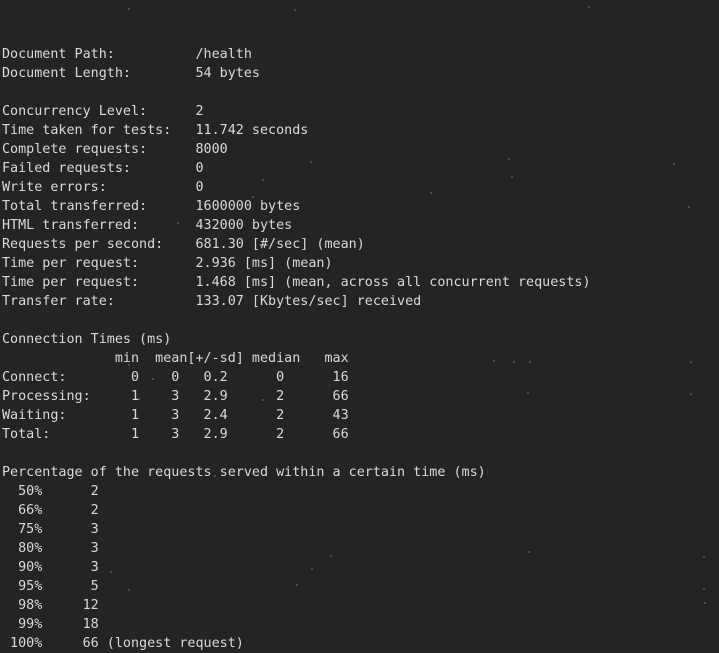 This screenshot has width=719, height=653. I want to click on terminal-line: Connection Times (ms), so click(87, 339).